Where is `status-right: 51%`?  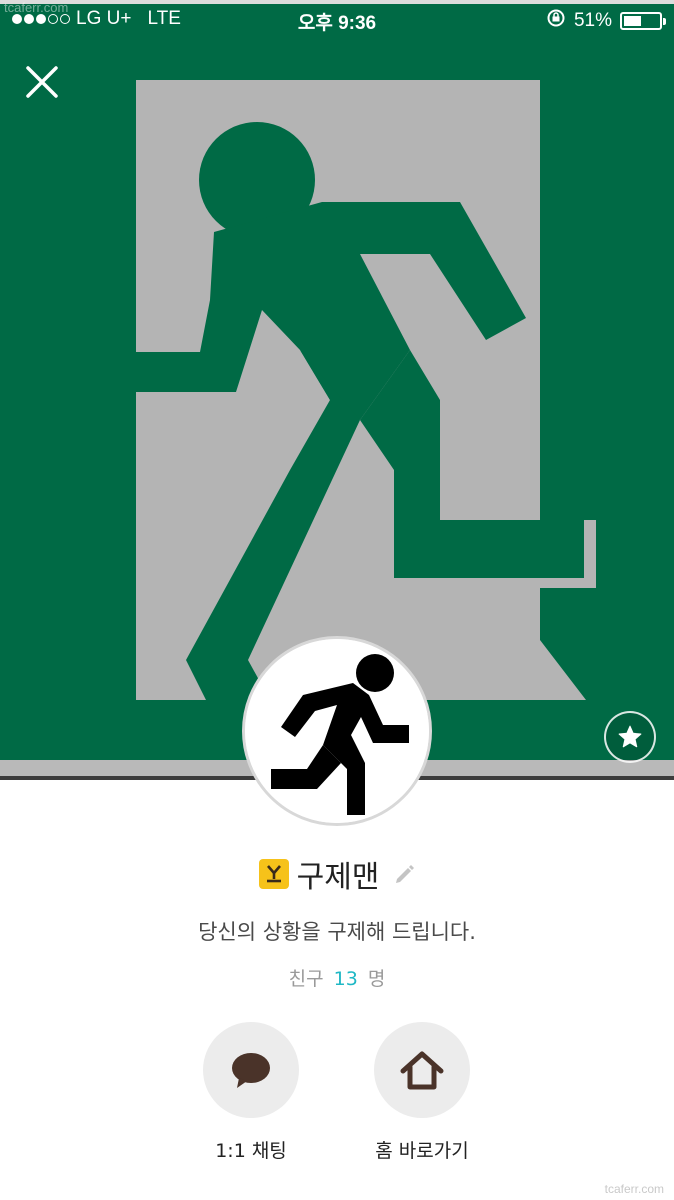 status-right: 51% is located at coordinates (606, 21).